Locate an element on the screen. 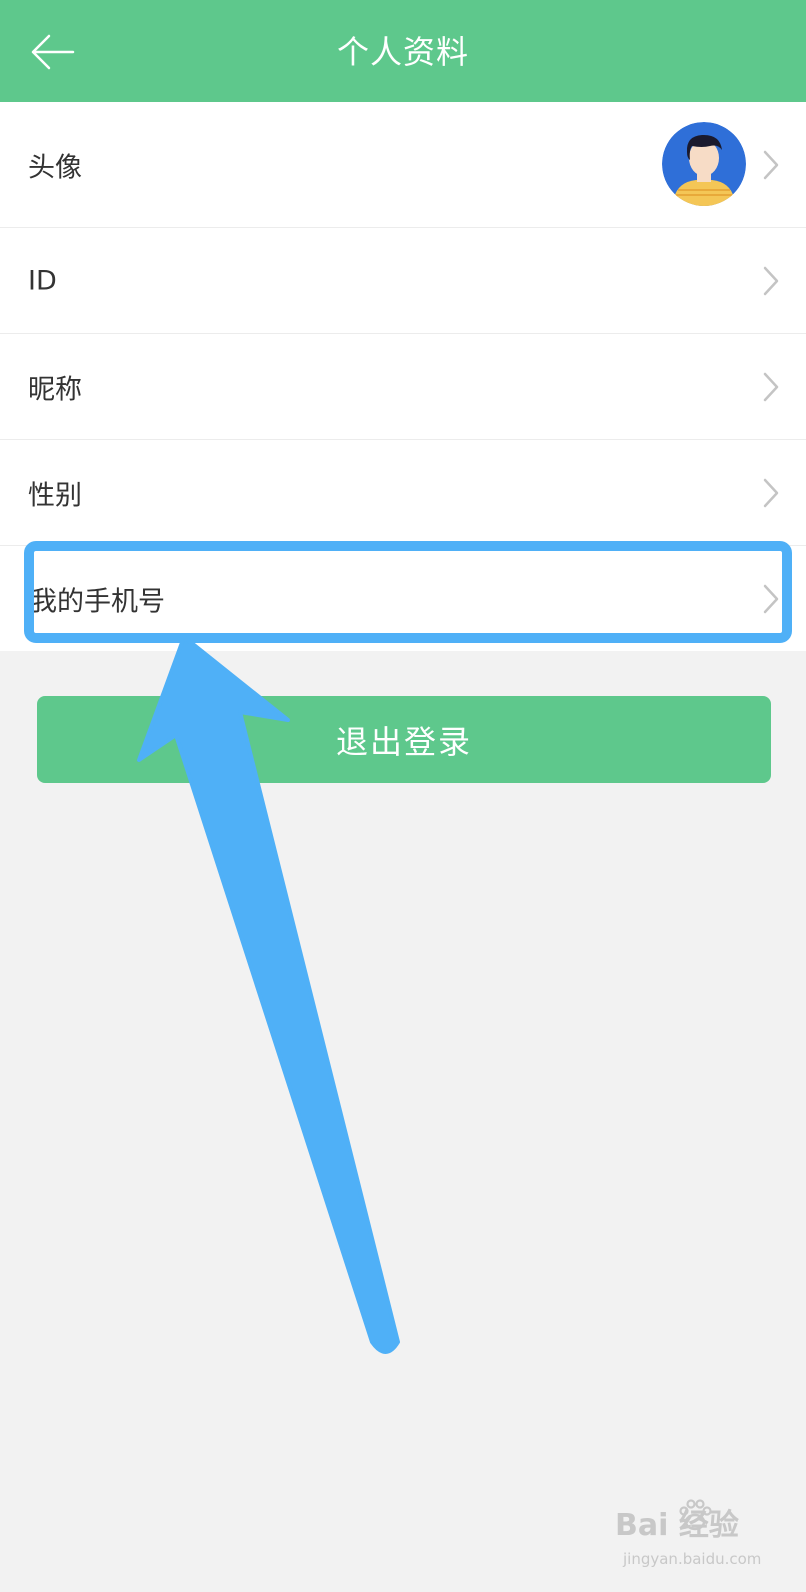 This screenshot has height=1592, width=806. avatar-row-label: 头像 is located at coordinates (55, 167).